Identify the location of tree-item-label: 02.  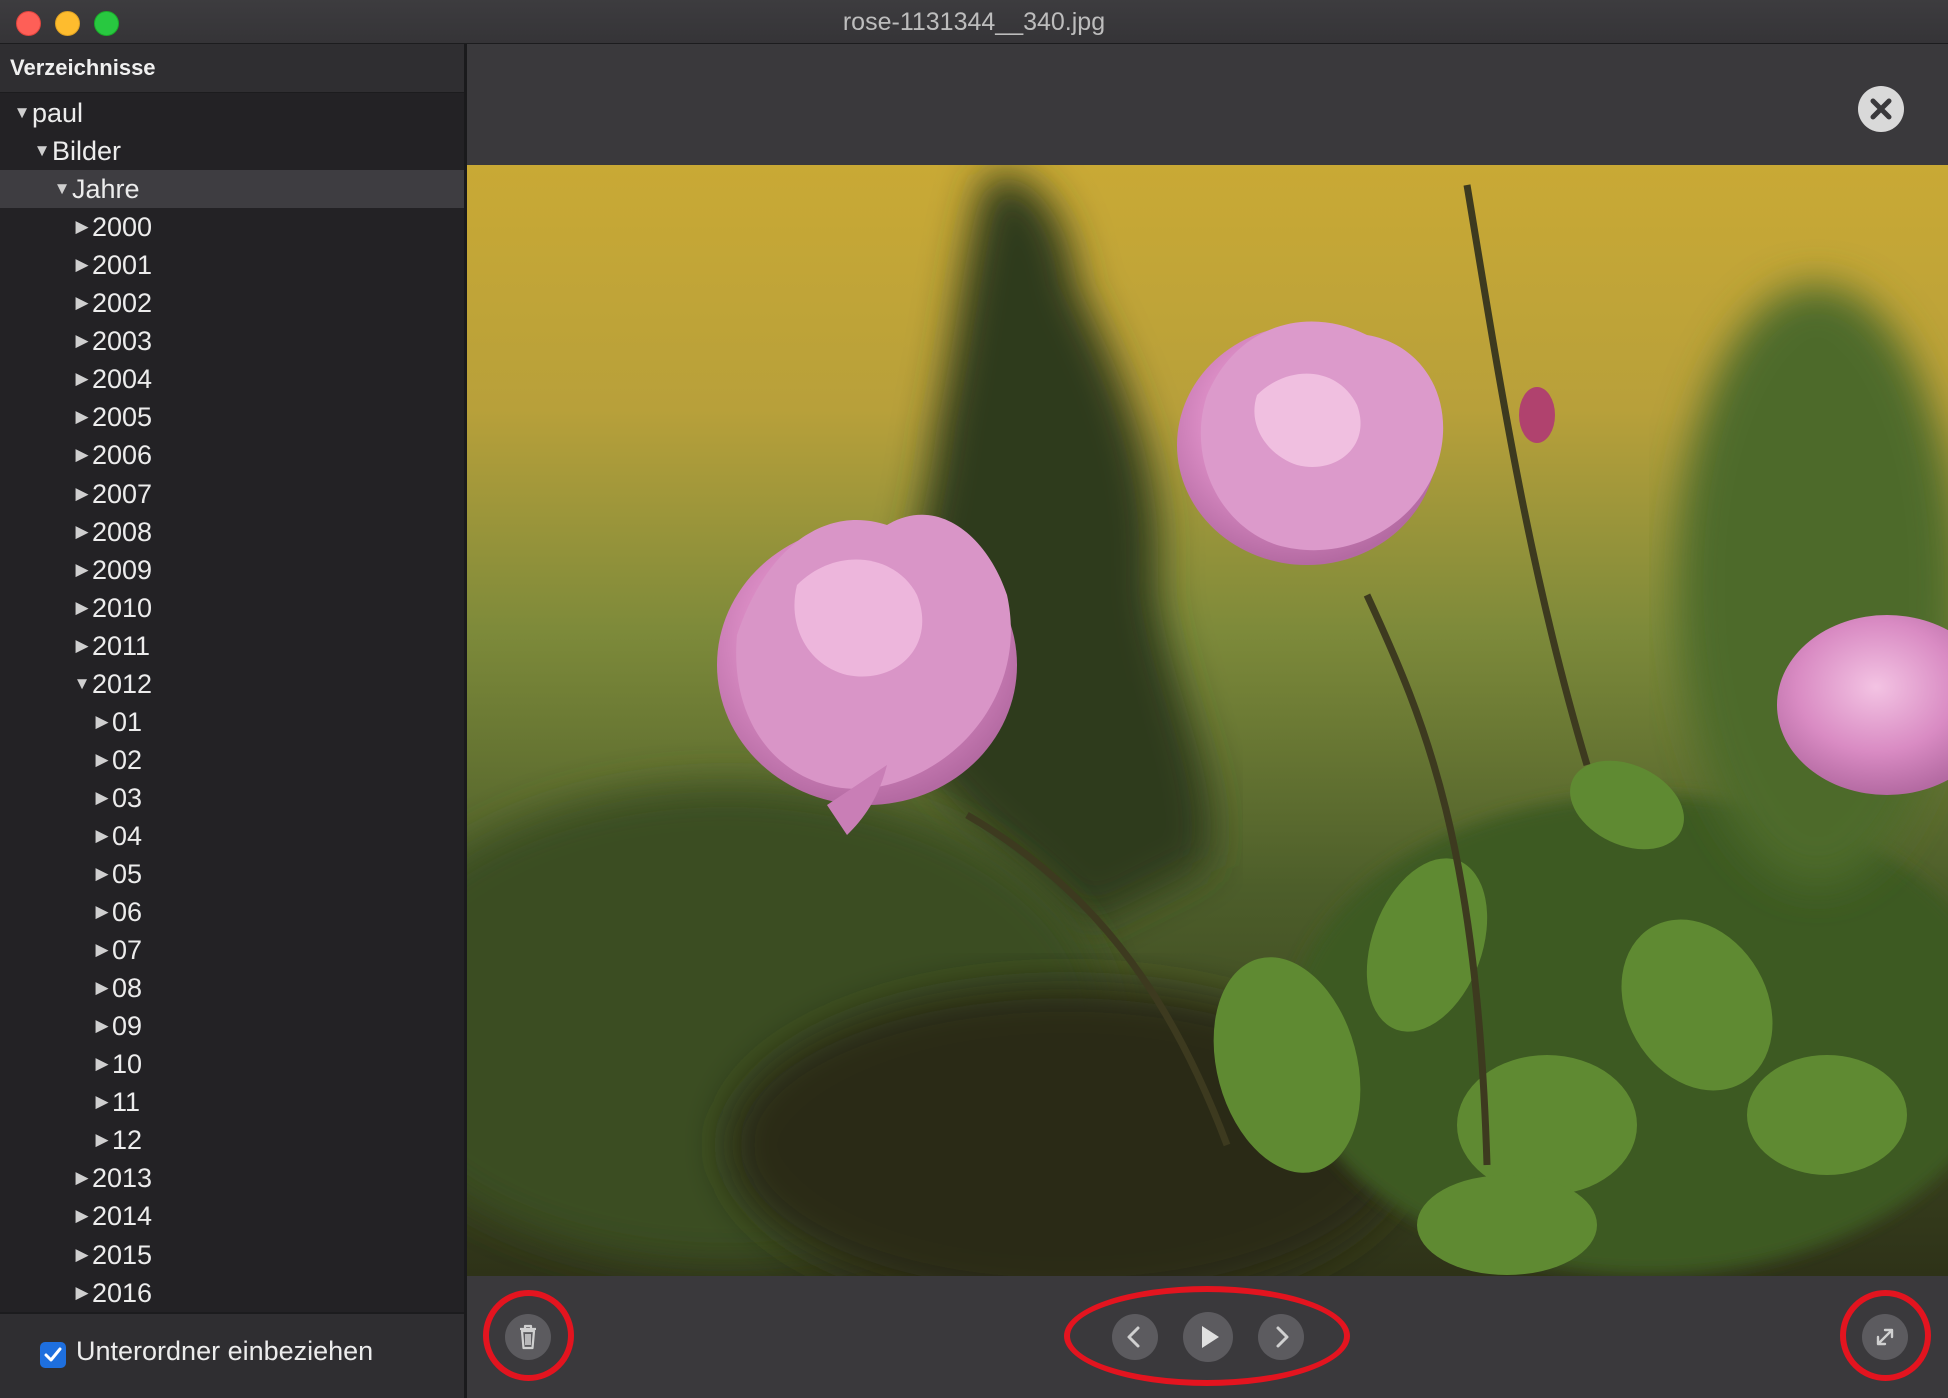
(127, 759).